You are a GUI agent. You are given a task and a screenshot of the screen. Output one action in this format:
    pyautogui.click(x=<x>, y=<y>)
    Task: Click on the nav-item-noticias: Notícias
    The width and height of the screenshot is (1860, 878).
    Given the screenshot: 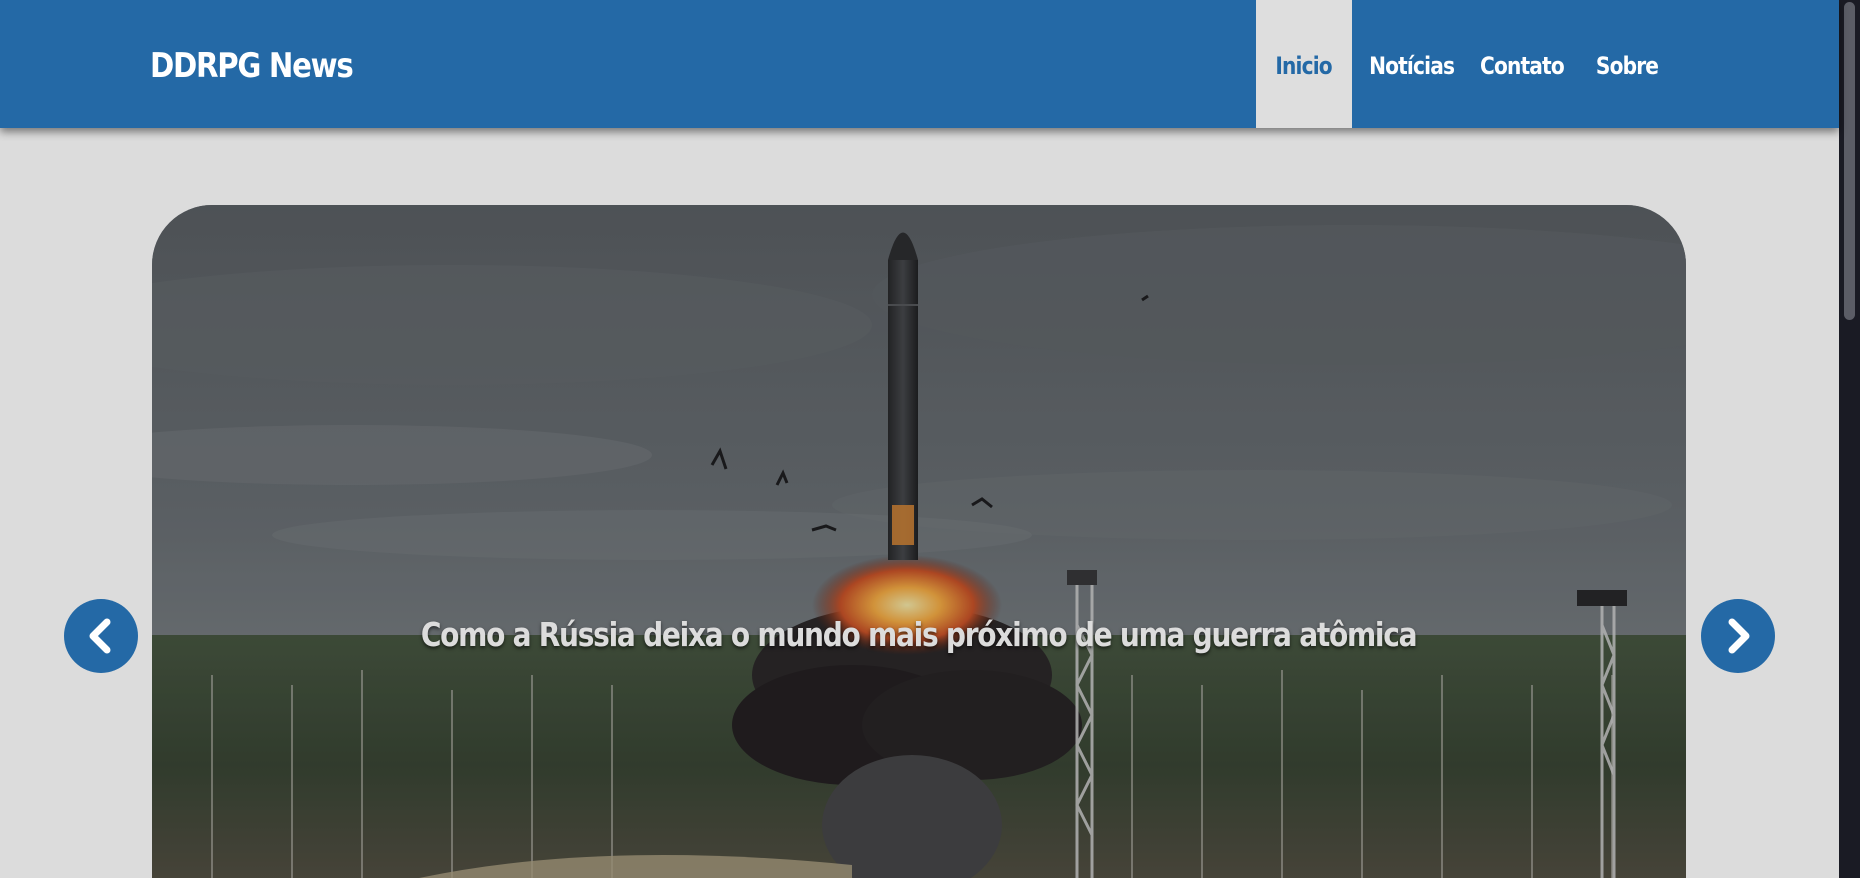 What is the action you would take?
    pyautogui.click(x=1412, y=64)
    